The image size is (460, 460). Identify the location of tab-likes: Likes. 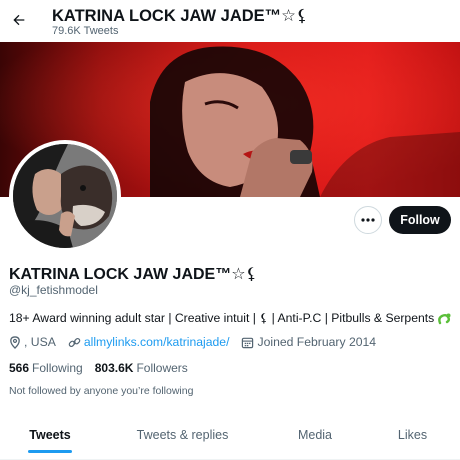
(412, 434).